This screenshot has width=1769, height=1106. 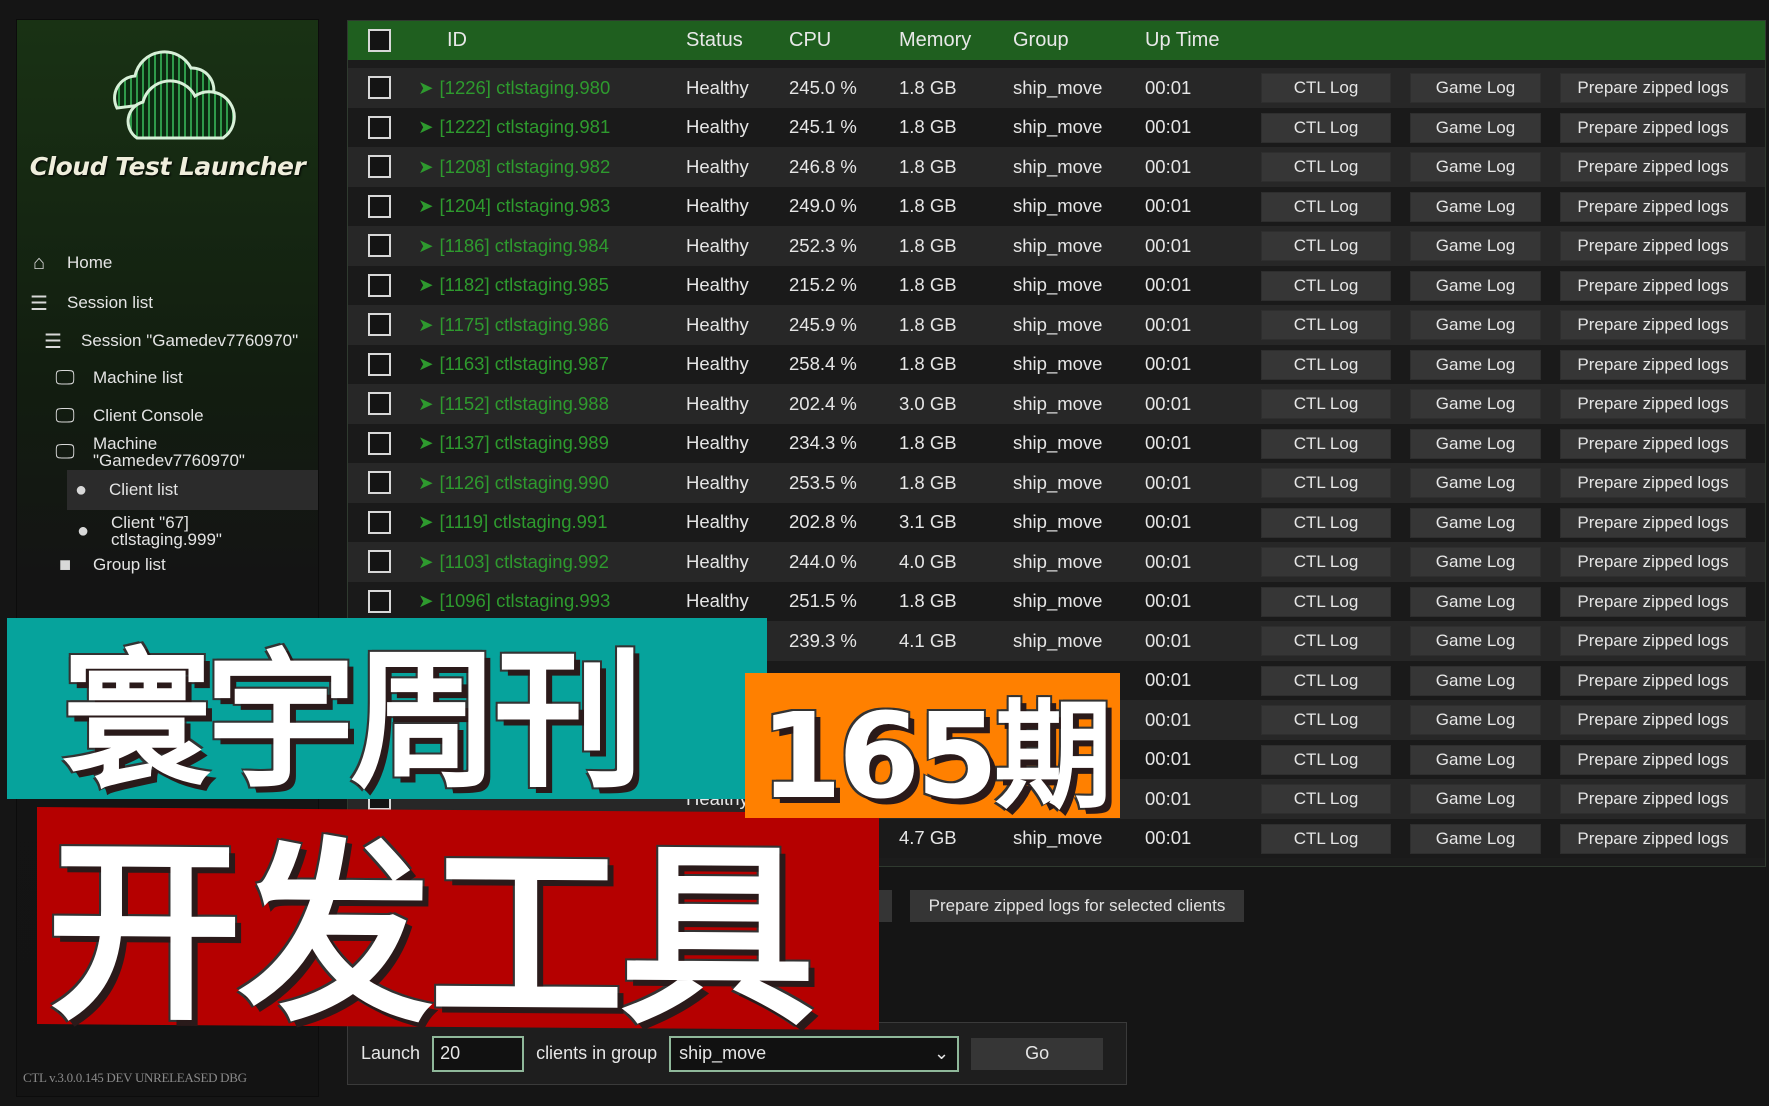 What do you see at coordinates (167, 416) in the screenshot?
I see `sidebar-item-client-console: 🖵 Client Console` at bounding box center [167, 416].